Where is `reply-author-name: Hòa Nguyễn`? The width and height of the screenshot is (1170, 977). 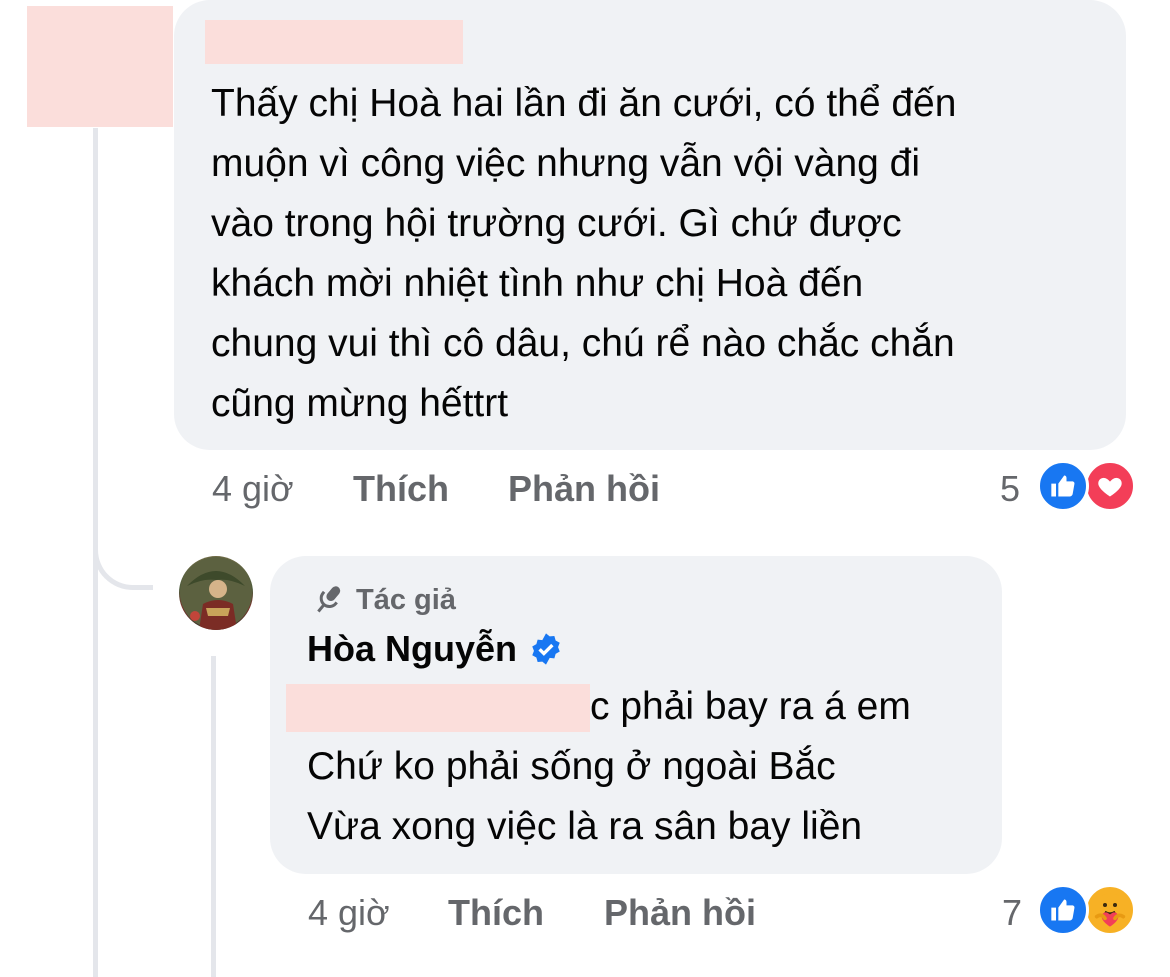 reply-author-name: Hòa Nguyễn is located at coordinates (412, 649).